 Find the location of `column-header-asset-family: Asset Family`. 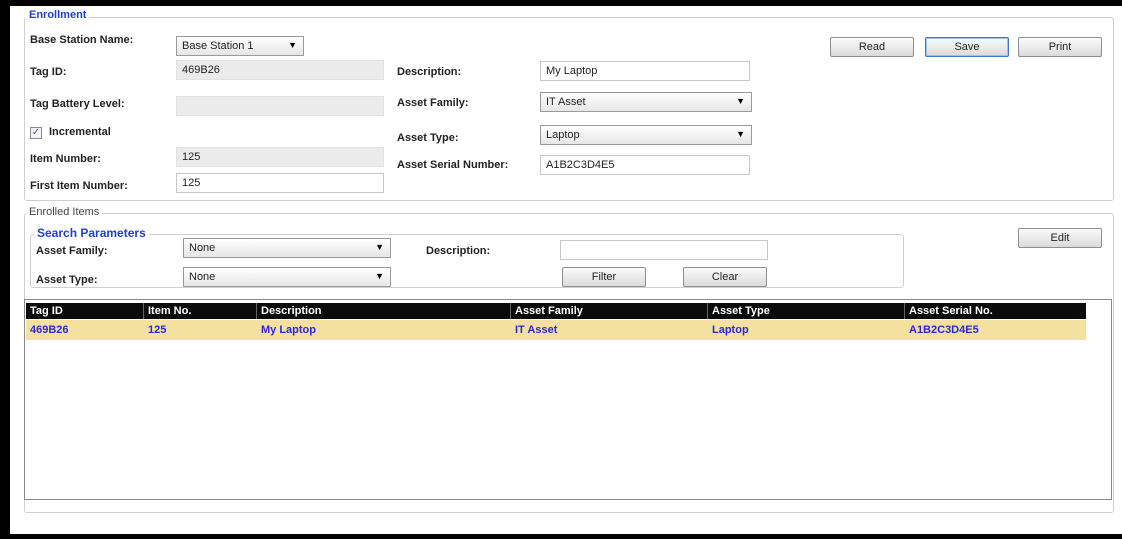

column-header-asset-family: Asset Family is located at coordinates (609, 311).